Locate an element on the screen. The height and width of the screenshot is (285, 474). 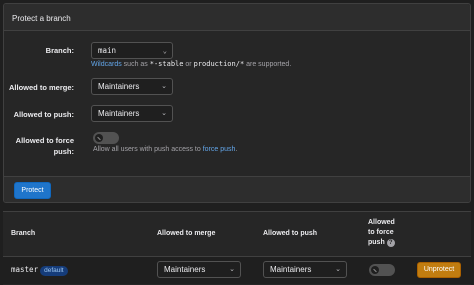
card-footer: Protect is located at coordinates (237, 189).